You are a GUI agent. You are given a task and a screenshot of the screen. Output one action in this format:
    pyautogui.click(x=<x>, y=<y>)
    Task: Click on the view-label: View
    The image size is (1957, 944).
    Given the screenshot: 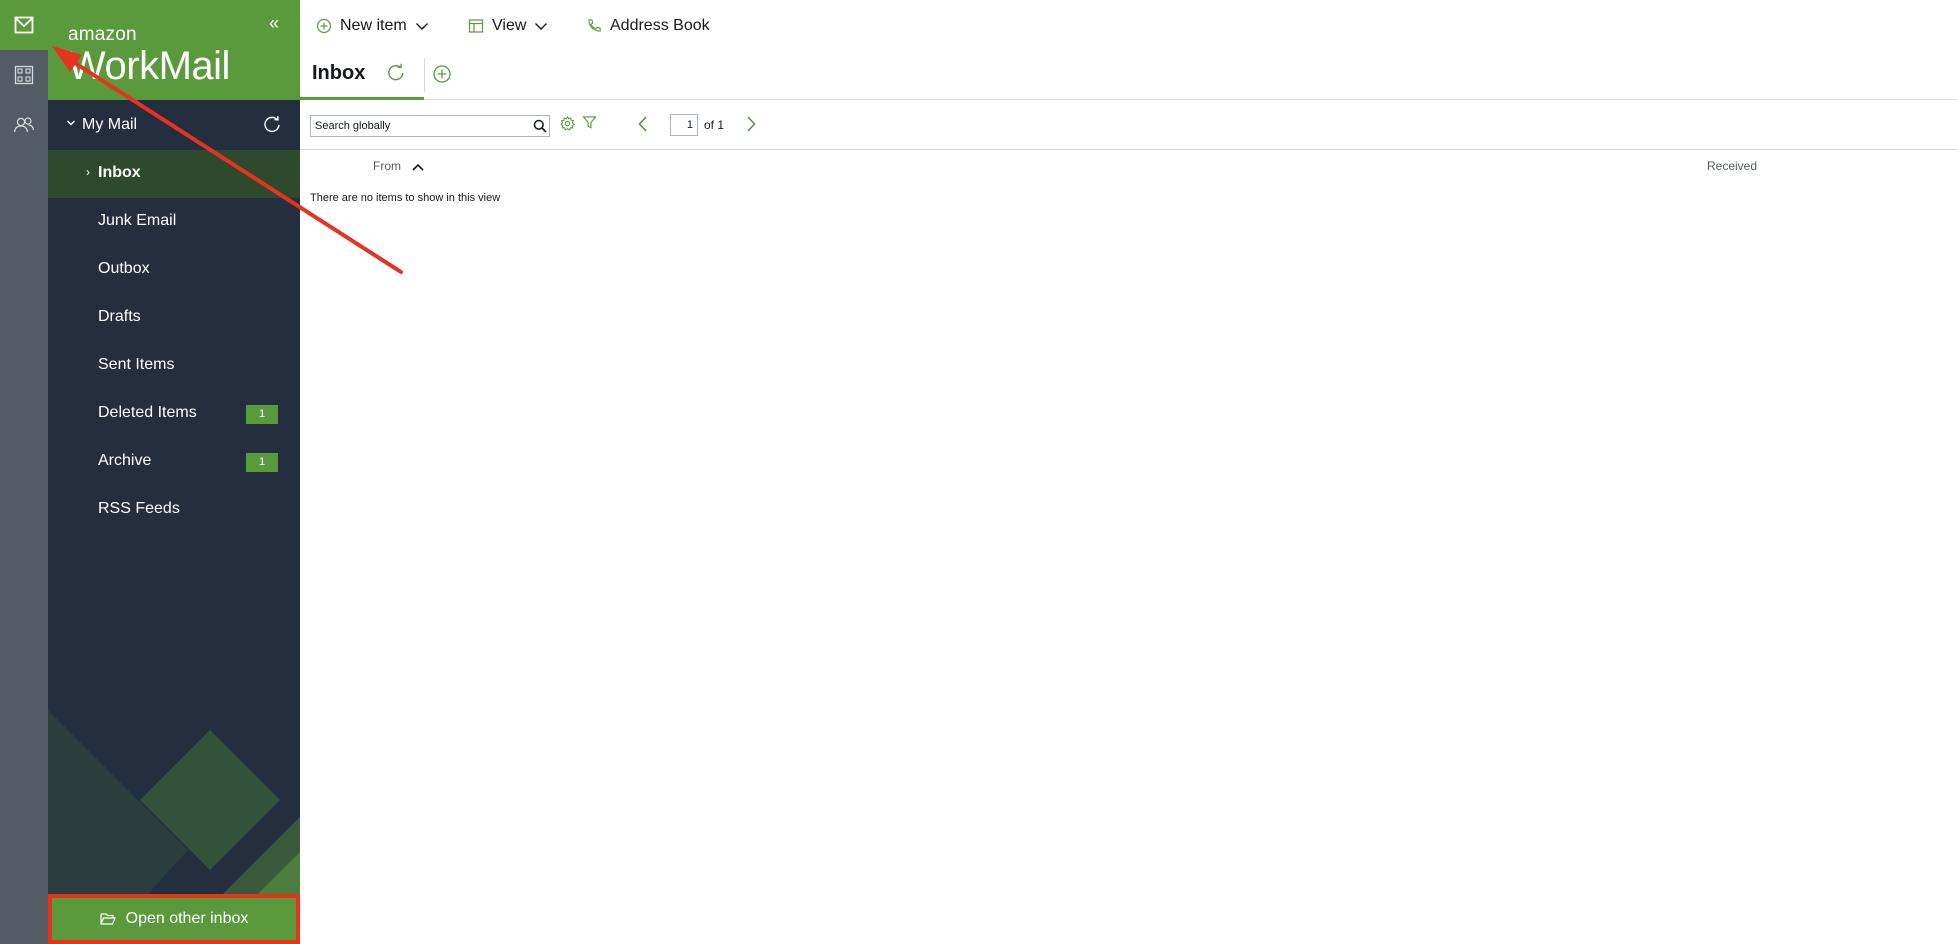 What is the action you would take?
    pyautogui.click(x=509, y=25)
    